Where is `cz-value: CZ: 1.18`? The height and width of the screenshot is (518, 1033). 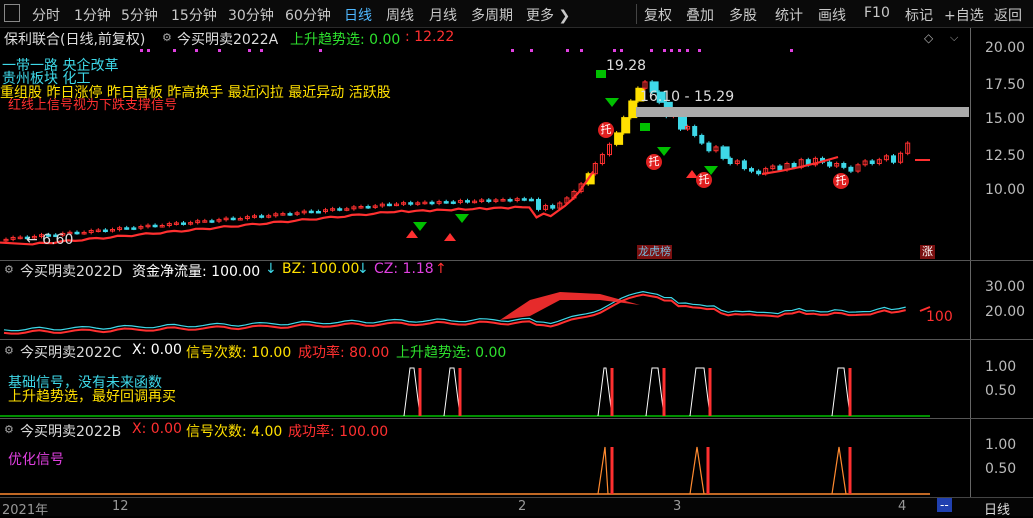 cz-value: CZ: 1.18 is located at coordinates (404, 269).